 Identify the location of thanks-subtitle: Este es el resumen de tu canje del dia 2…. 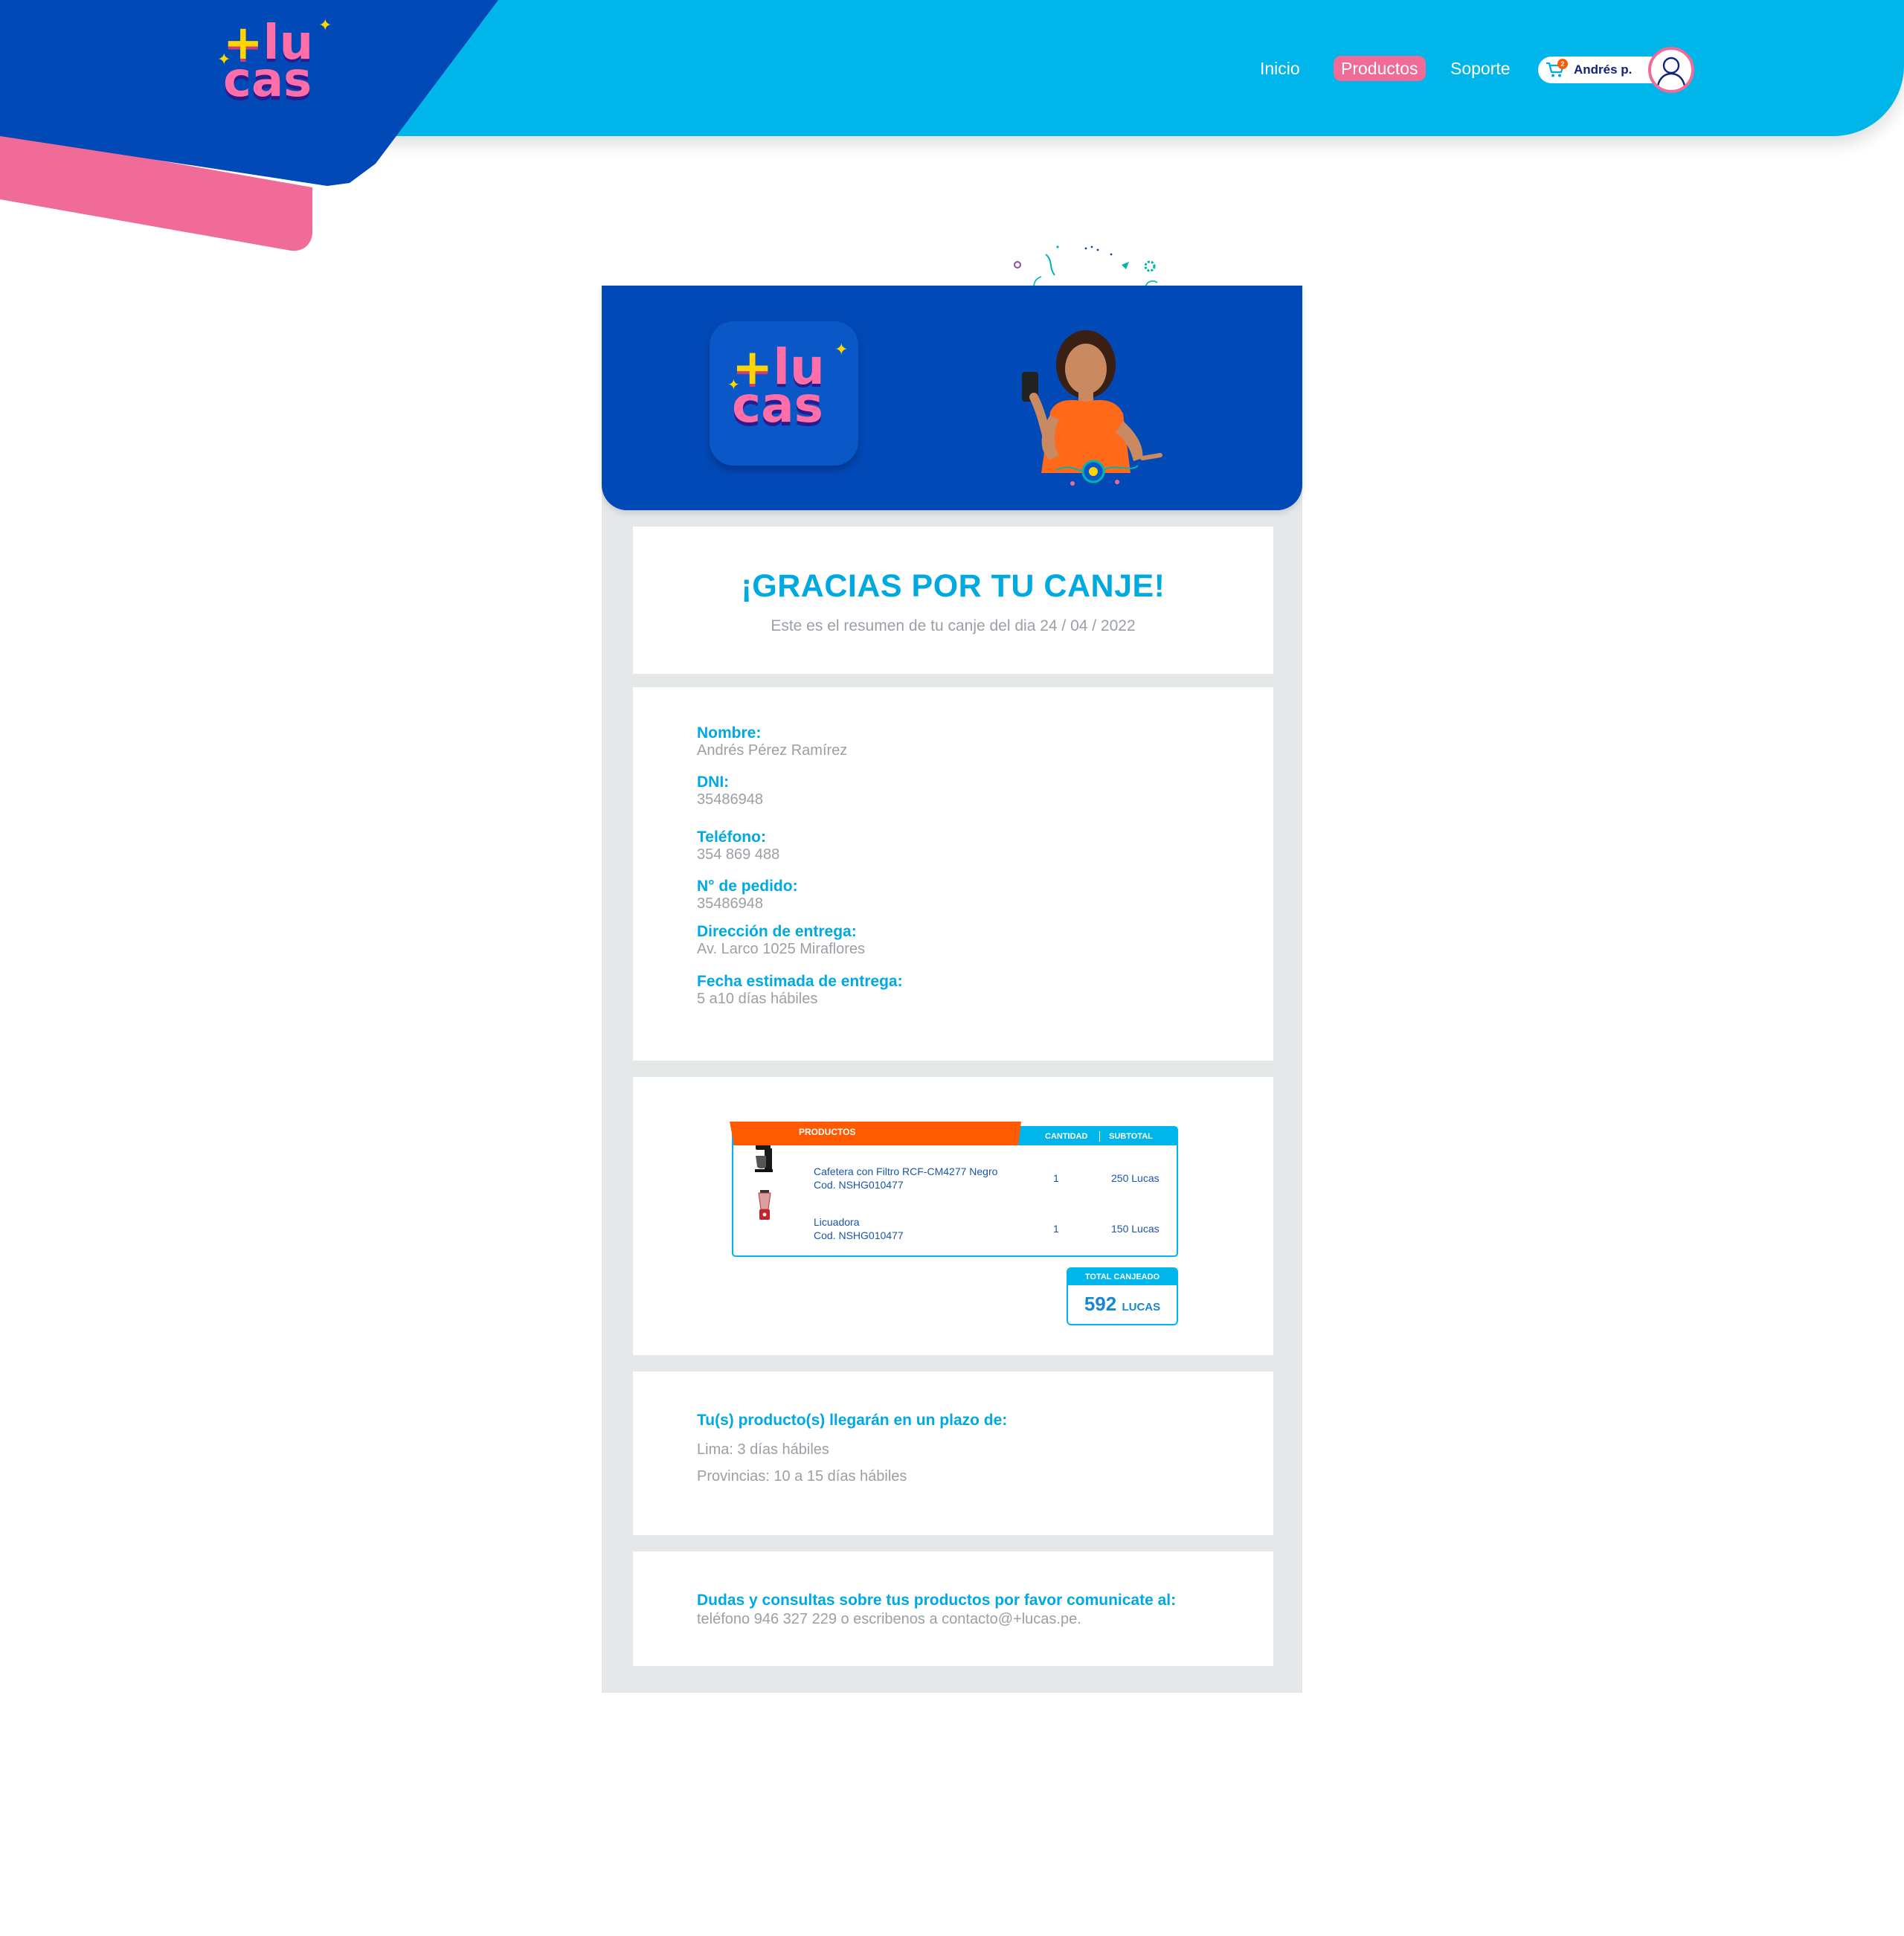
(954, 625).